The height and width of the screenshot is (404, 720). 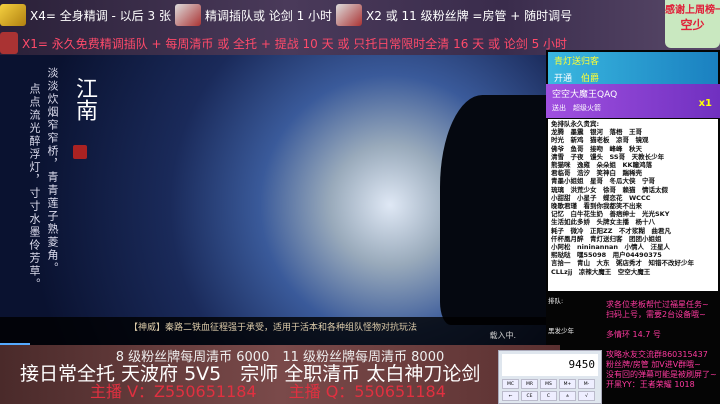 What do you see at coordinates (529, 396) in the screenshot?
I see `calculator-key: CE` at bounding box center [529, 396].